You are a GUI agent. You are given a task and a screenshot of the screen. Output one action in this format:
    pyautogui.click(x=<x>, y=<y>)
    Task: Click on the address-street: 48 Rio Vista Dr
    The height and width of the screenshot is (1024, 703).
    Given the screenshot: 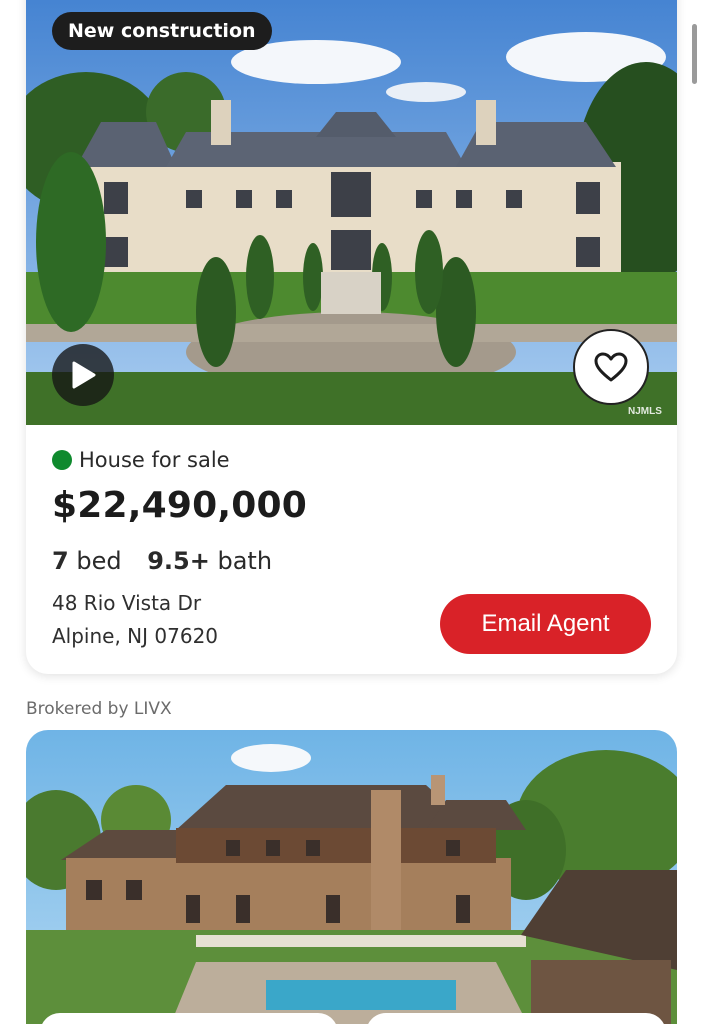 What is the action you would take?
    pyautogui.click(x=127, y=603)
    